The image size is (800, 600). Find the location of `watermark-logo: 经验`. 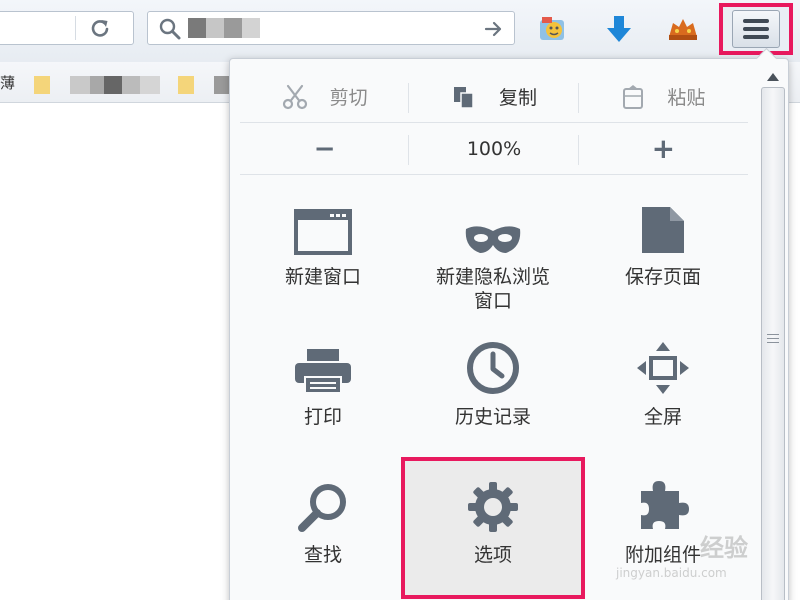

watermark-logo: 经验 is located at coordinates (724, 548).